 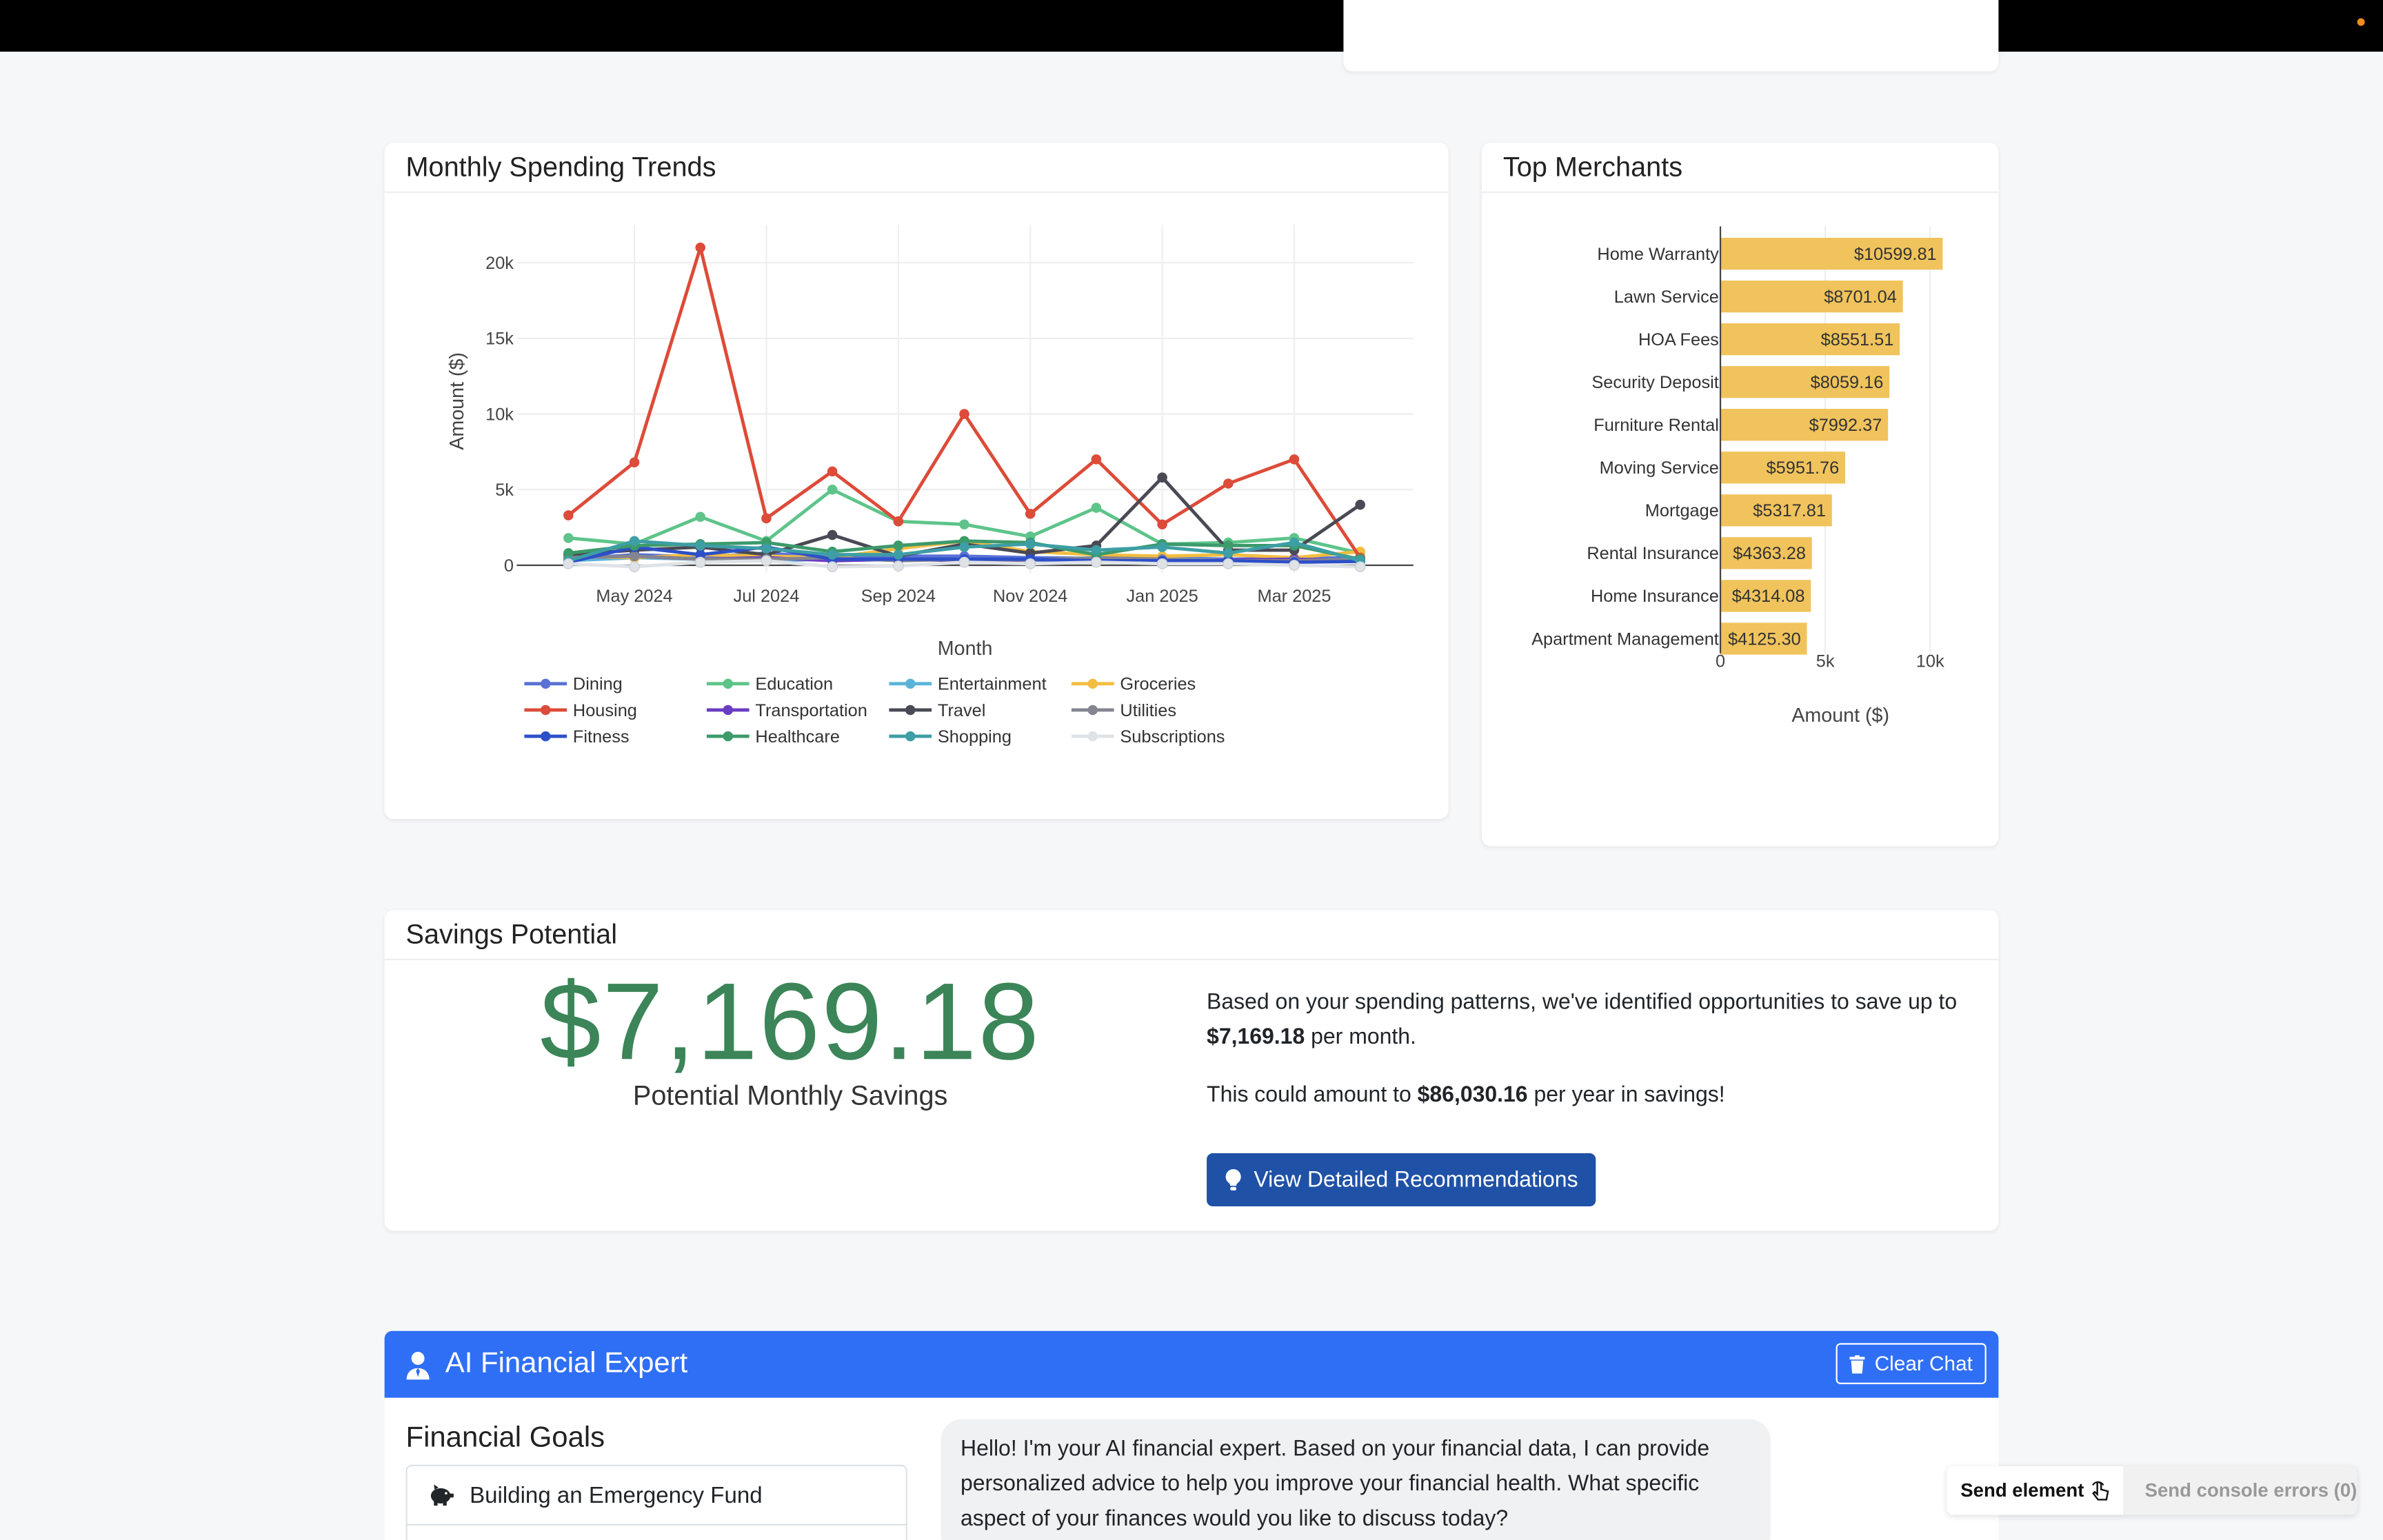 I want to click on card-title: Top Merchants, so click(x=1740, y=168).